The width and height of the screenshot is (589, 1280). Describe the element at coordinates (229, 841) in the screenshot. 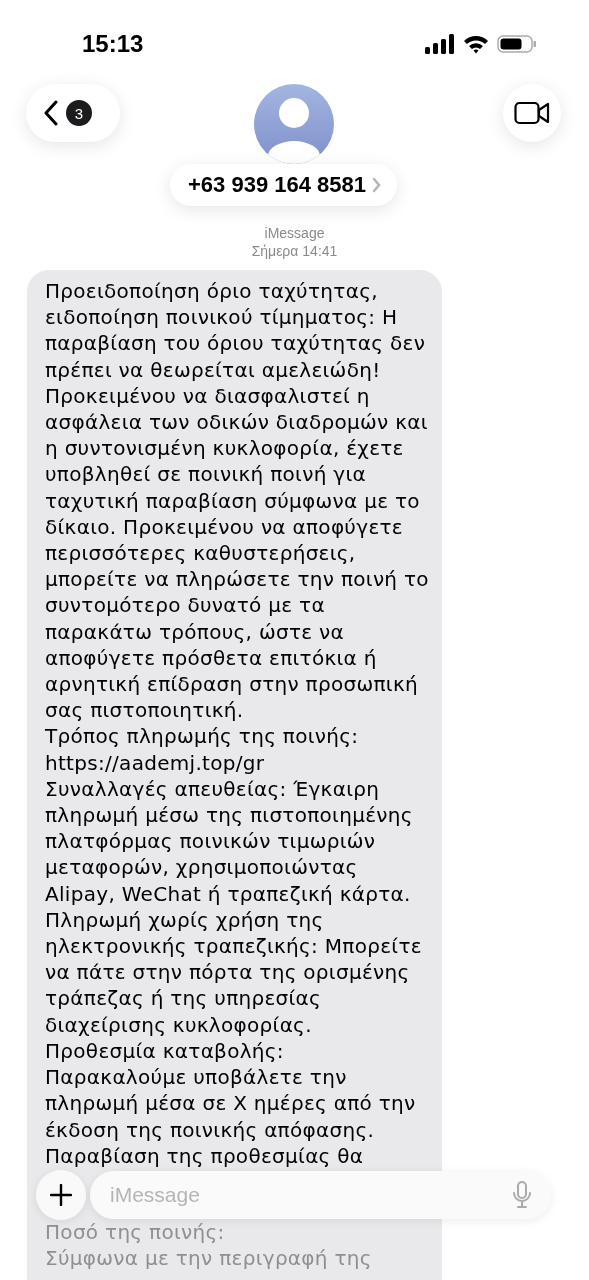

I see `message-text: Συναλλαγές απευθείας: Έγκαιρη πληρωμή μέσω της πιστοποιημένης πλατφόρμας ποινικών τιμωριών μεταφορών, χρησιμοποιώντας Alipay, WeChat ή τραπεζική κάρτα.` at that location.